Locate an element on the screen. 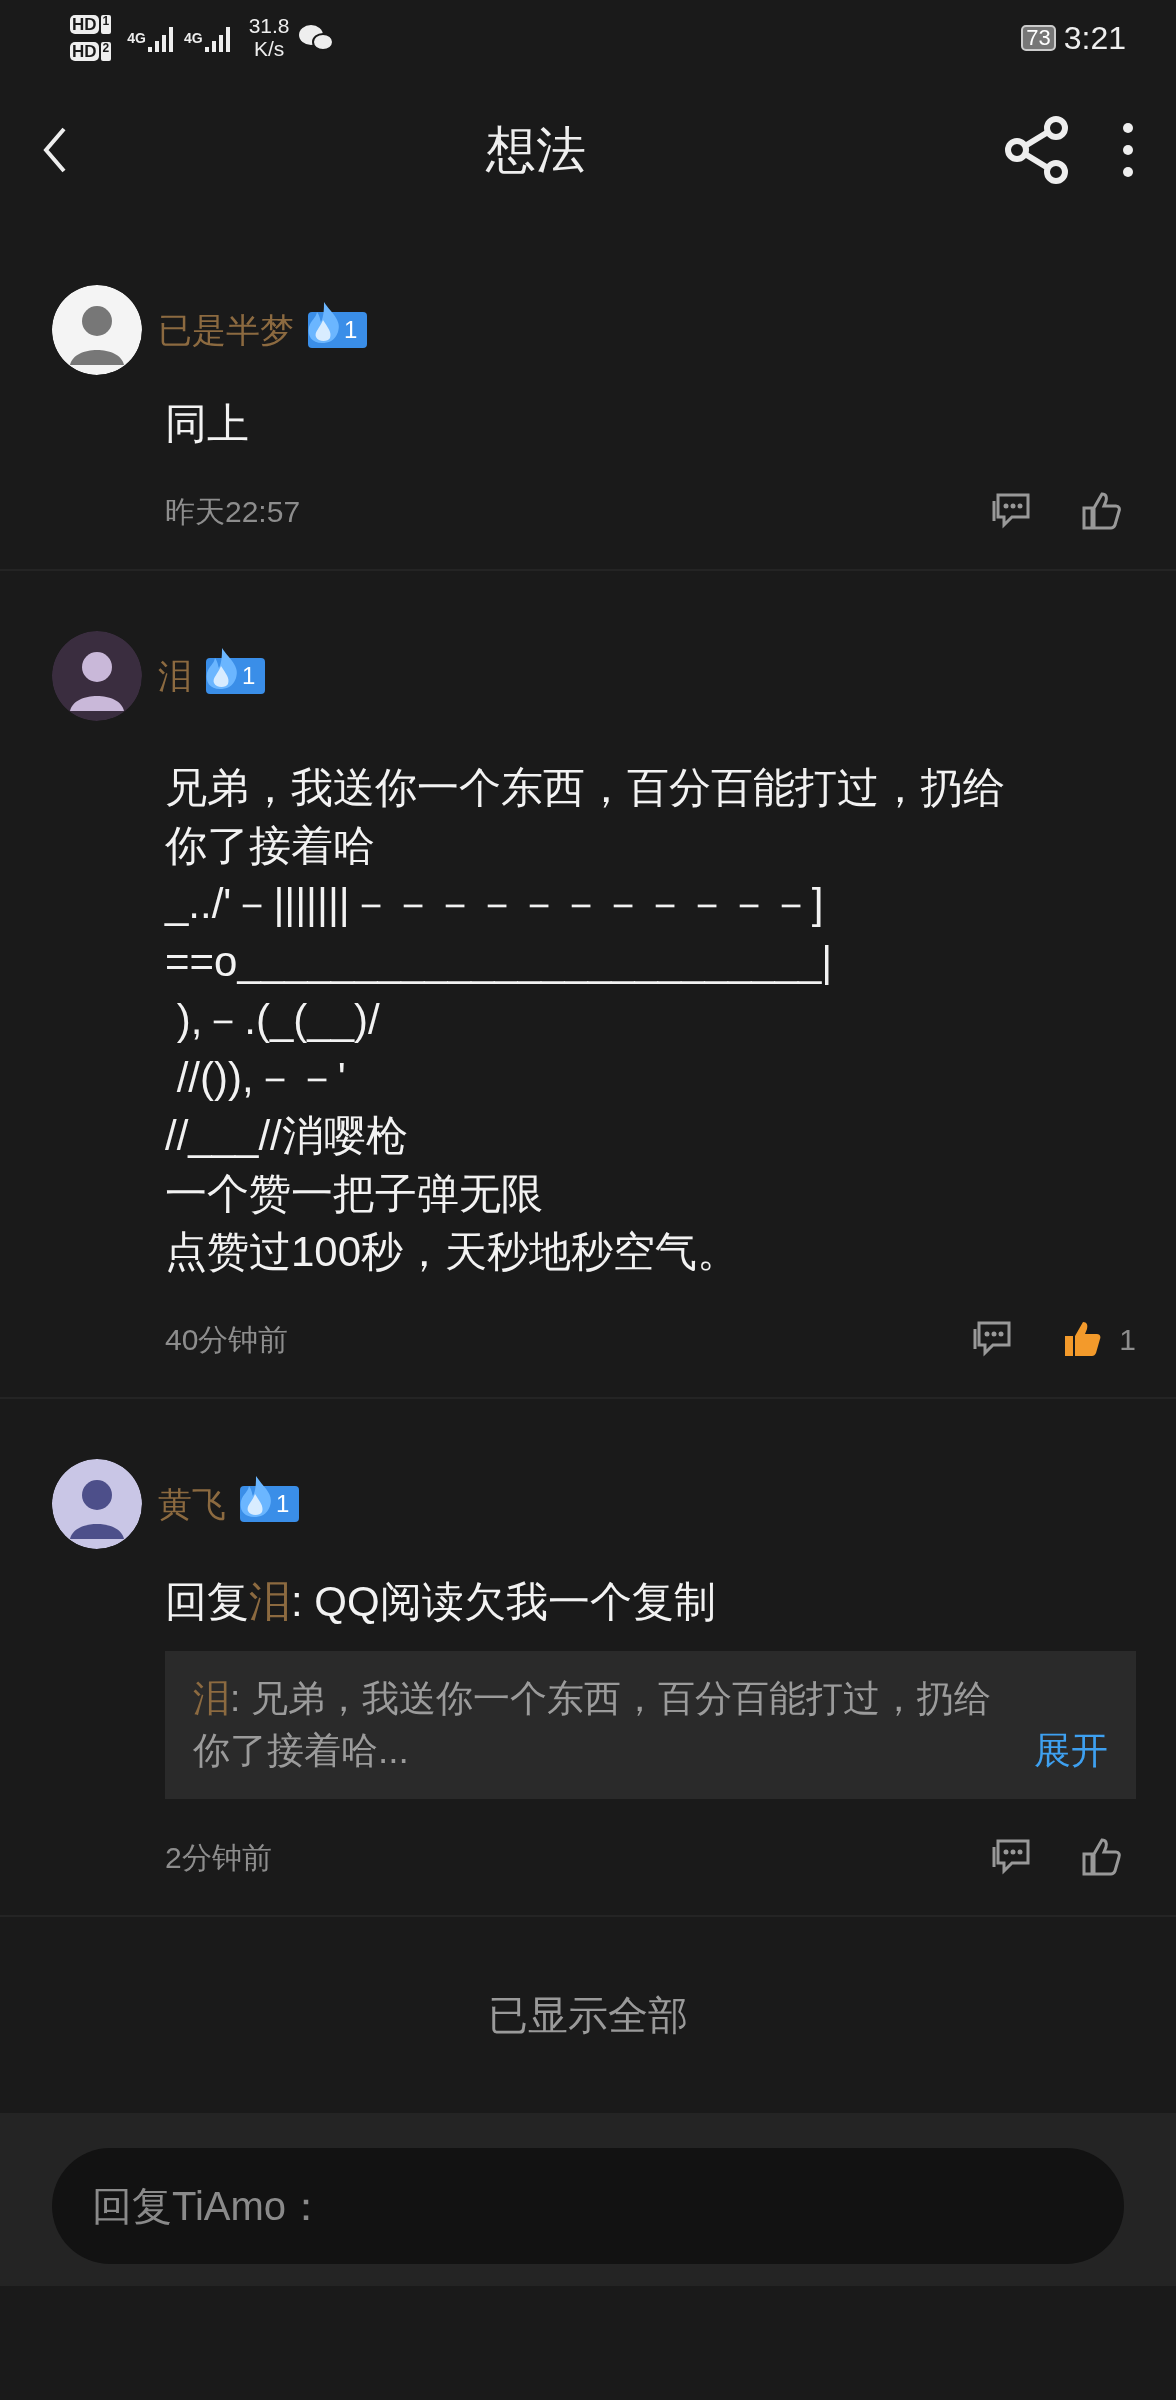 Image resolution: width=1176 pixels, height=2400 pixels. author-name: 泪 is located at coordinates (175, 676).